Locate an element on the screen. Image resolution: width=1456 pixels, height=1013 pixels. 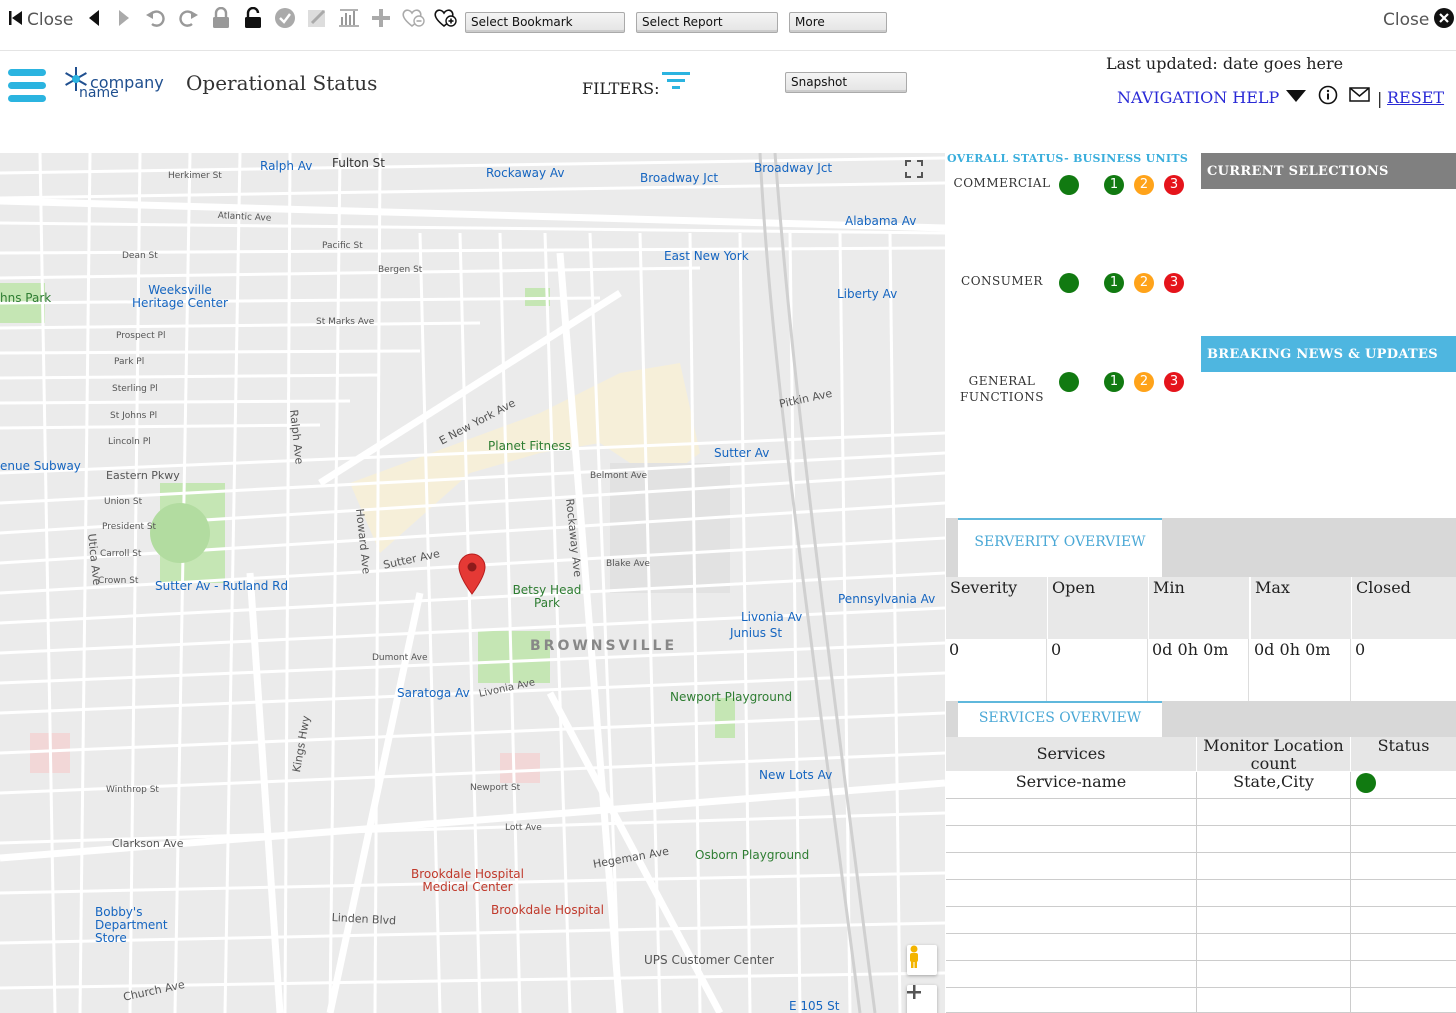
location-cell: State,City is located at coordinates (1274, 785).